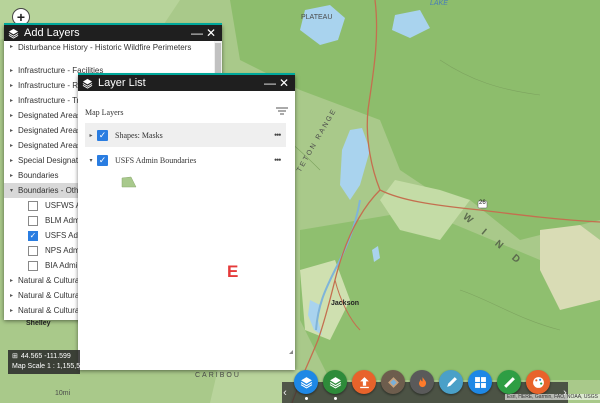  Describe the element at coordinates (345, 303) in the screenshot. I see `map-label-jackson: Jackson` at that location.